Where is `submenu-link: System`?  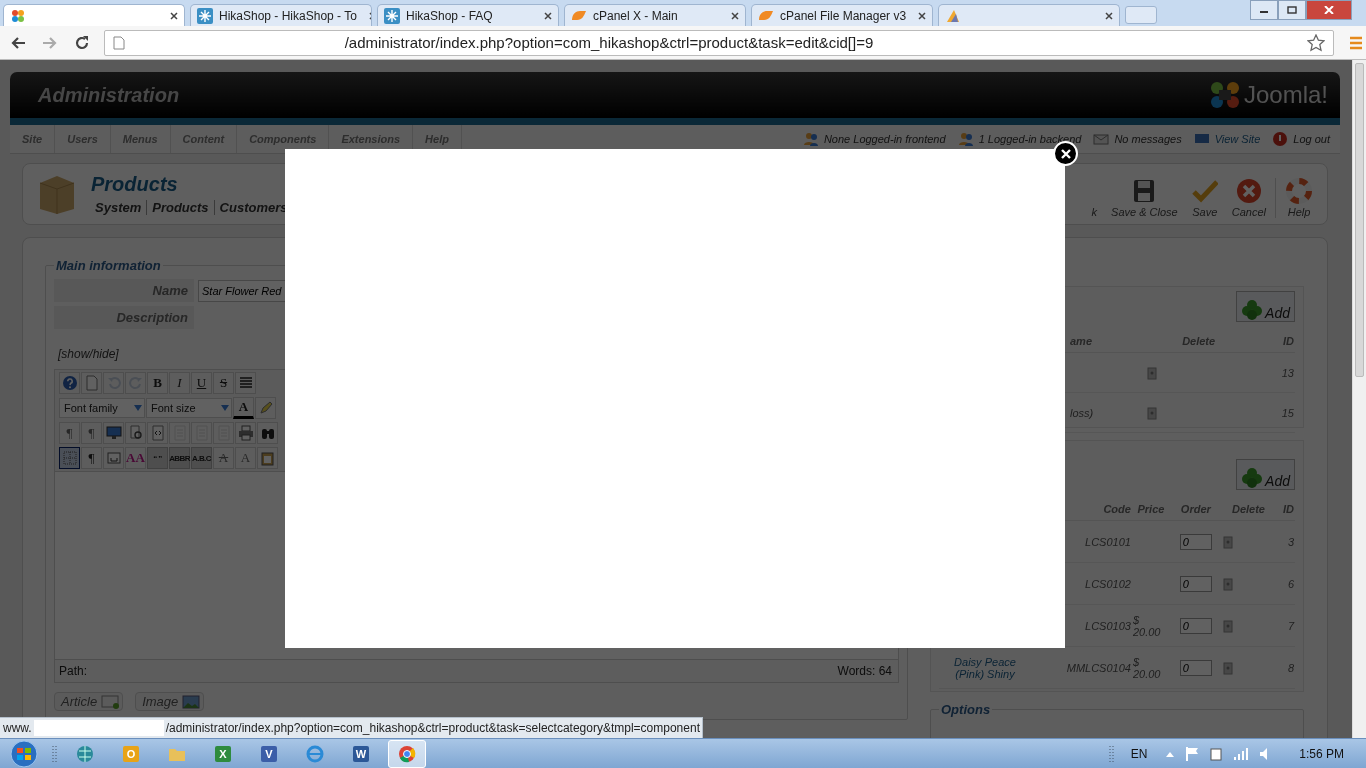 submenu-link: System is located at coordinates (121, 207).